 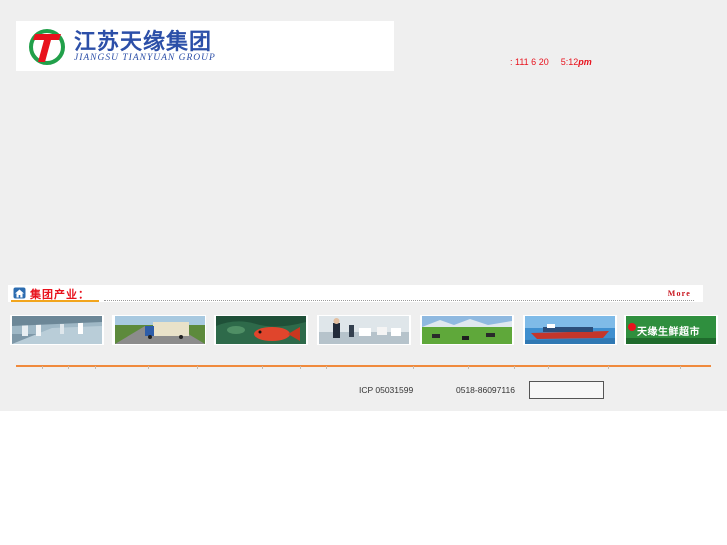 I want to click on footer-divider, so click(x=363, y=366).